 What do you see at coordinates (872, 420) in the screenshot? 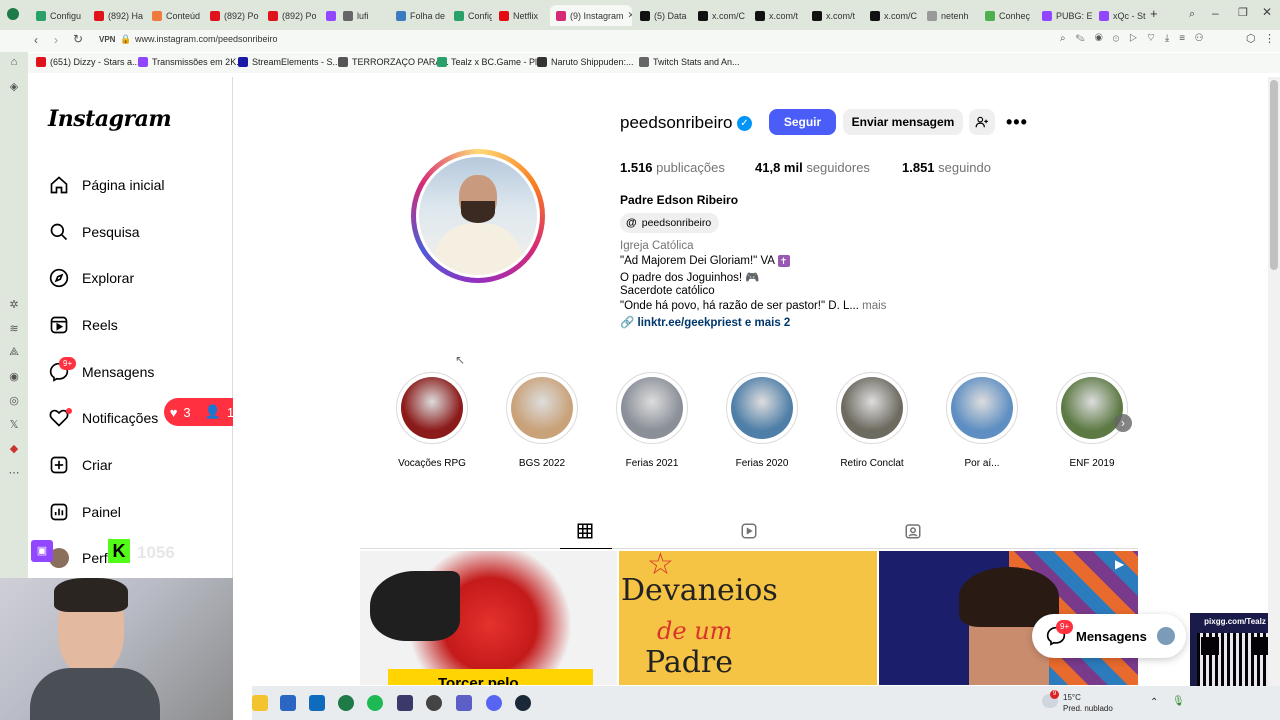
I see `story-highlight: Retiro Conclat` at bounding box center [872, 420].